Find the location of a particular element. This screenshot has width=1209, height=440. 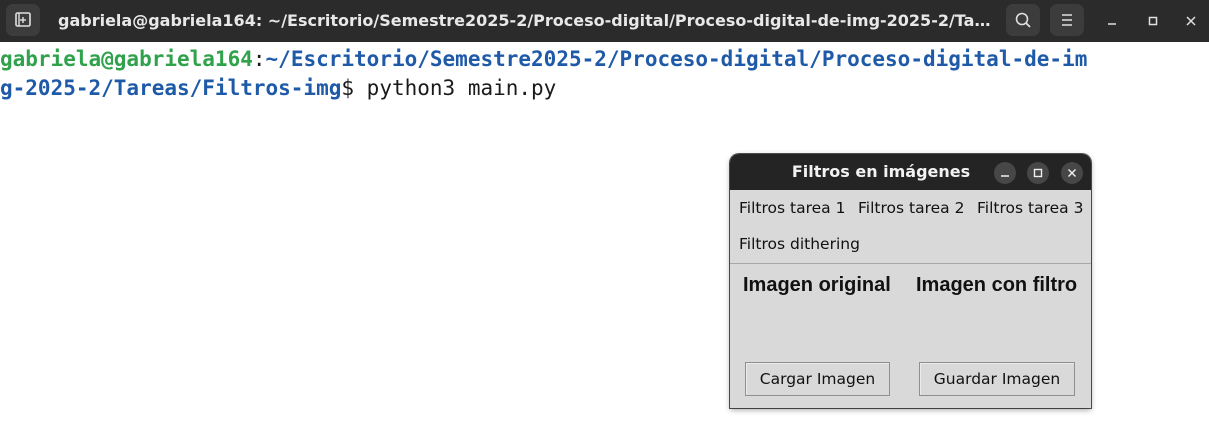

search-button is located at coordinates (1023, 20).